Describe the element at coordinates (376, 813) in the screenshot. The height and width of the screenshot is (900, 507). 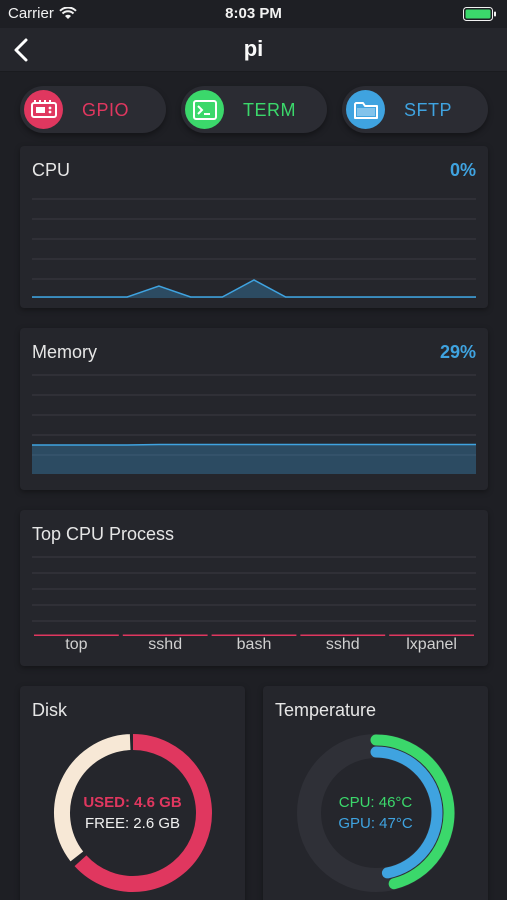
I see `temperature-gauge` at that location.